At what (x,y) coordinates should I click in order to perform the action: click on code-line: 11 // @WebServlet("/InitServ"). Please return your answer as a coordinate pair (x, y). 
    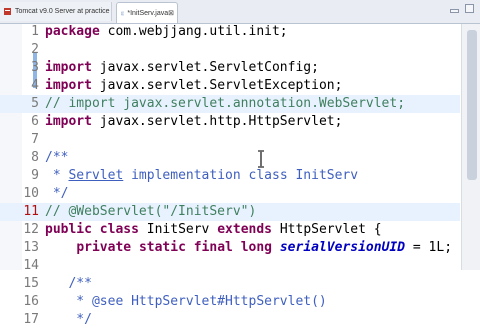
    Looking at the image, I should click on (230, 212).